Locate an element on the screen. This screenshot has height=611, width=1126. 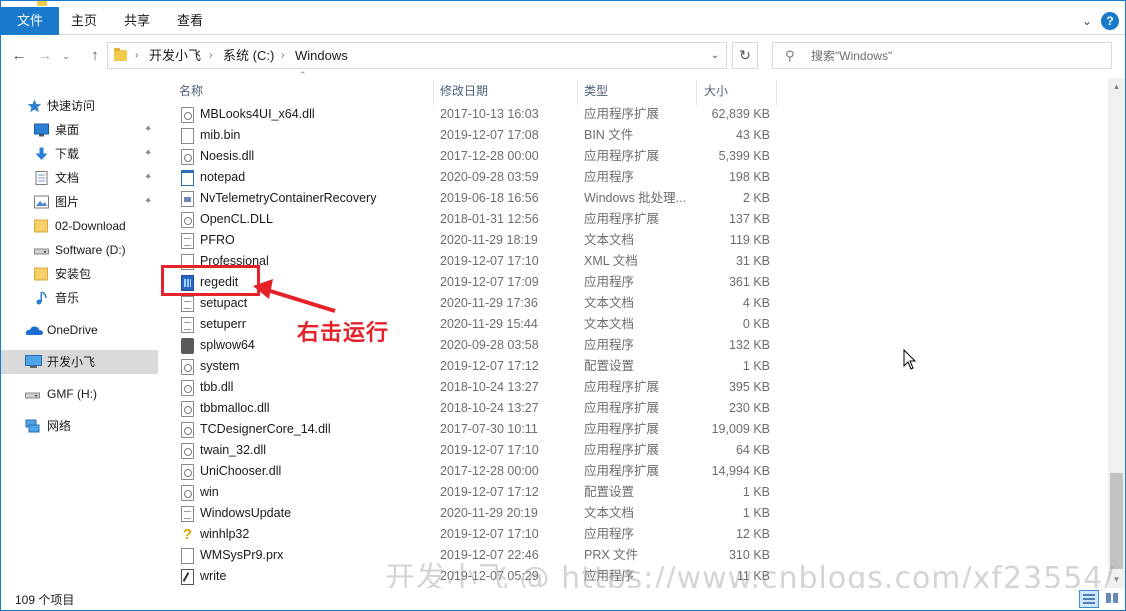
sidebar-item-02-download: 02-Download is located at coordinates (79, 226).